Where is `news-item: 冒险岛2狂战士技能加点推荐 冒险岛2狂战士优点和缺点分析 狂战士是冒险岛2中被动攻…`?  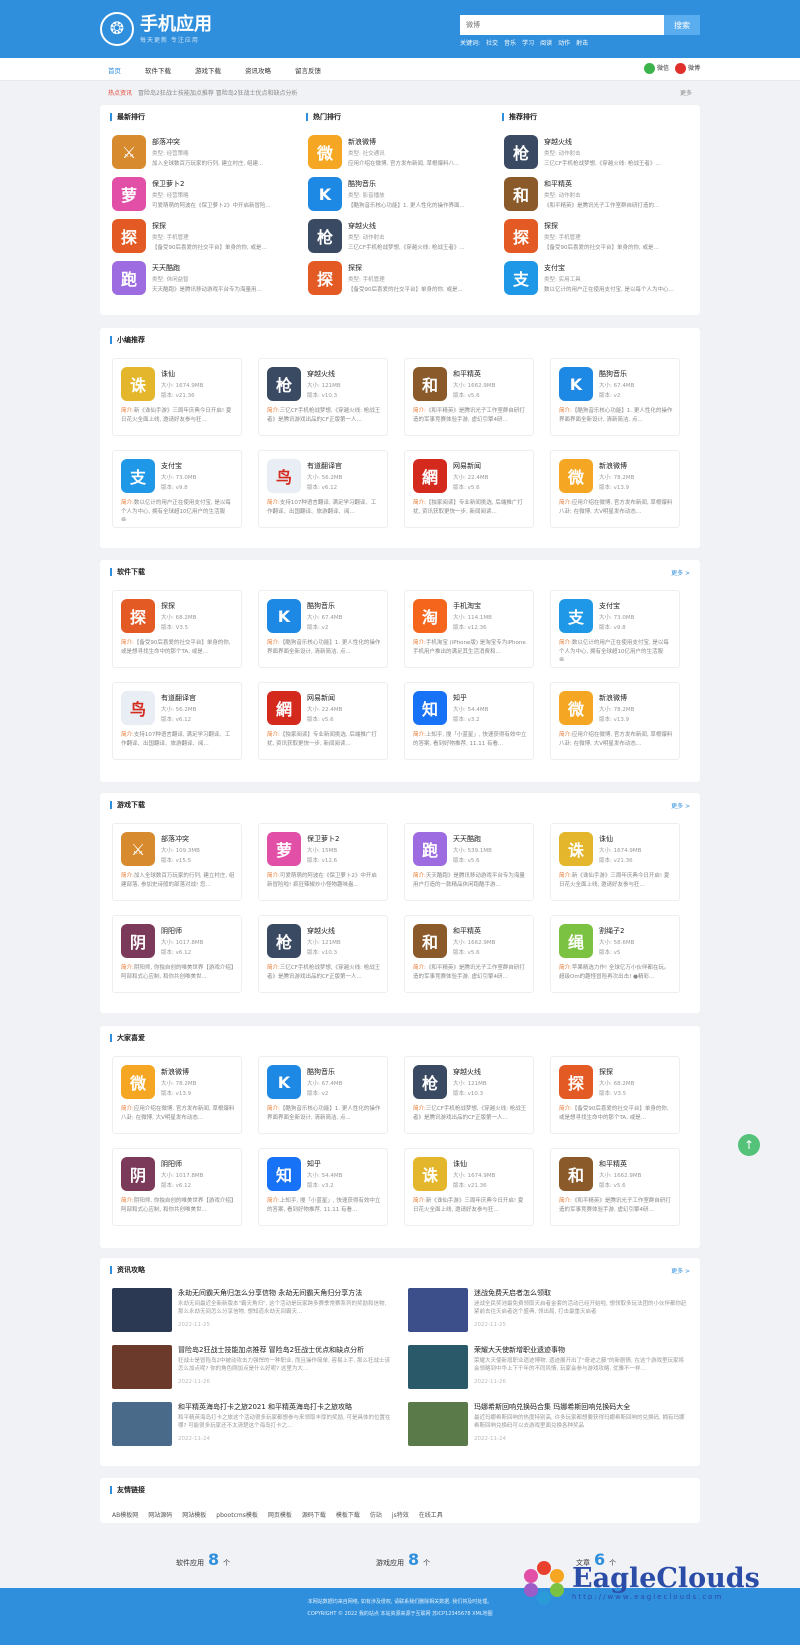 news-item: 冒险岛2狂战士技能加点推荐 冒险岛2狂战士优点和缺点分析 狂战士是冒险岛2中被动攻… is located at coordinates (252, 1368).